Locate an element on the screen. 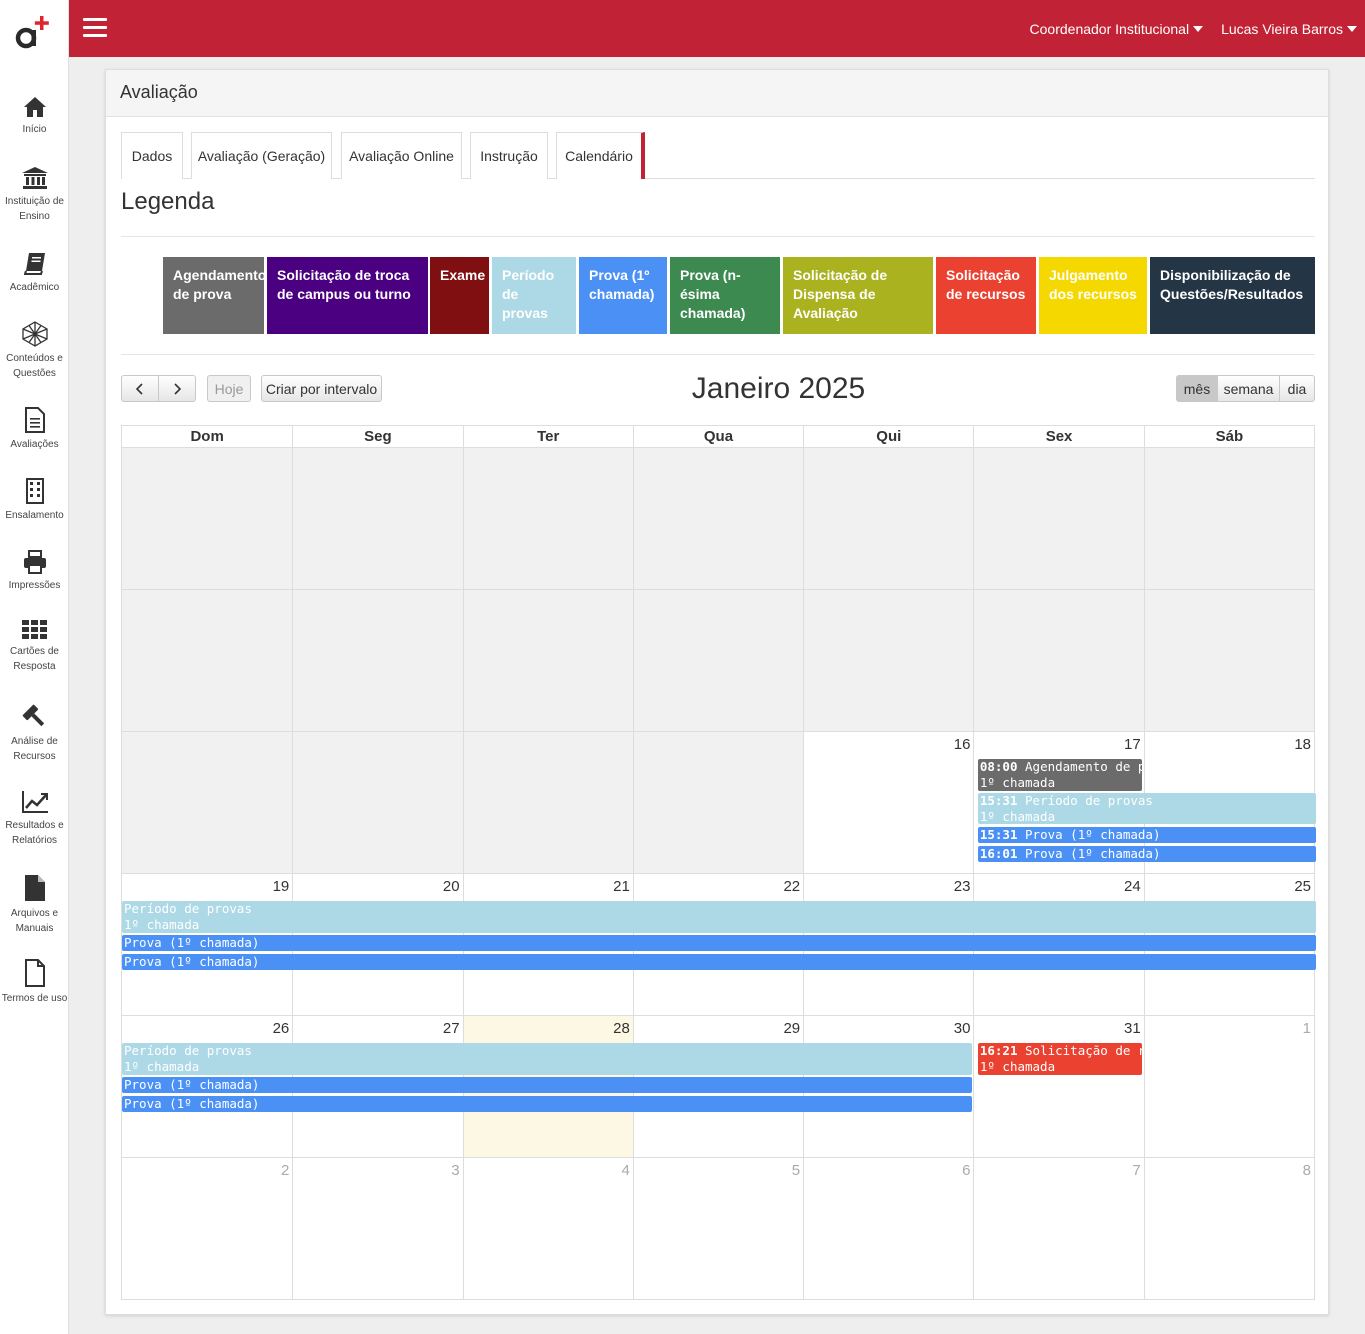  event-title-line: Período de provas is located at coordinates (720, 909).